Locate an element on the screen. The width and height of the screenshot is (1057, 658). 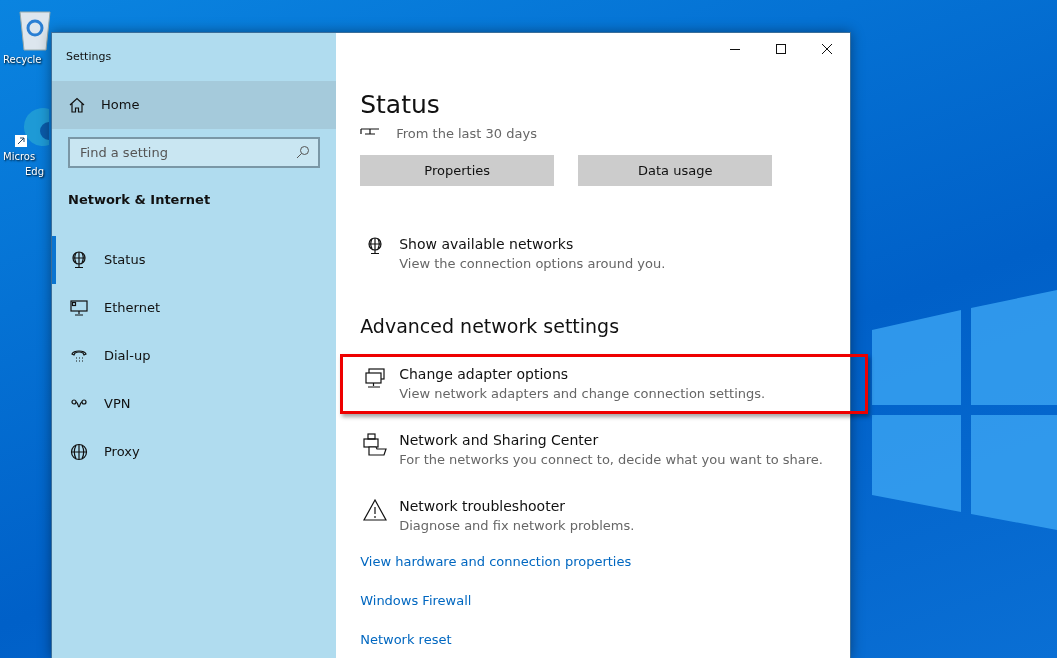
page-title: Status is located at coordinates (400, 105).